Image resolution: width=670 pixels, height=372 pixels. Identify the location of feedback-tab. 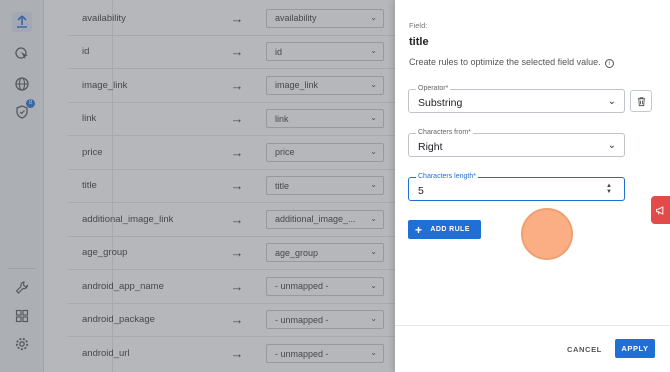
(660, 210).